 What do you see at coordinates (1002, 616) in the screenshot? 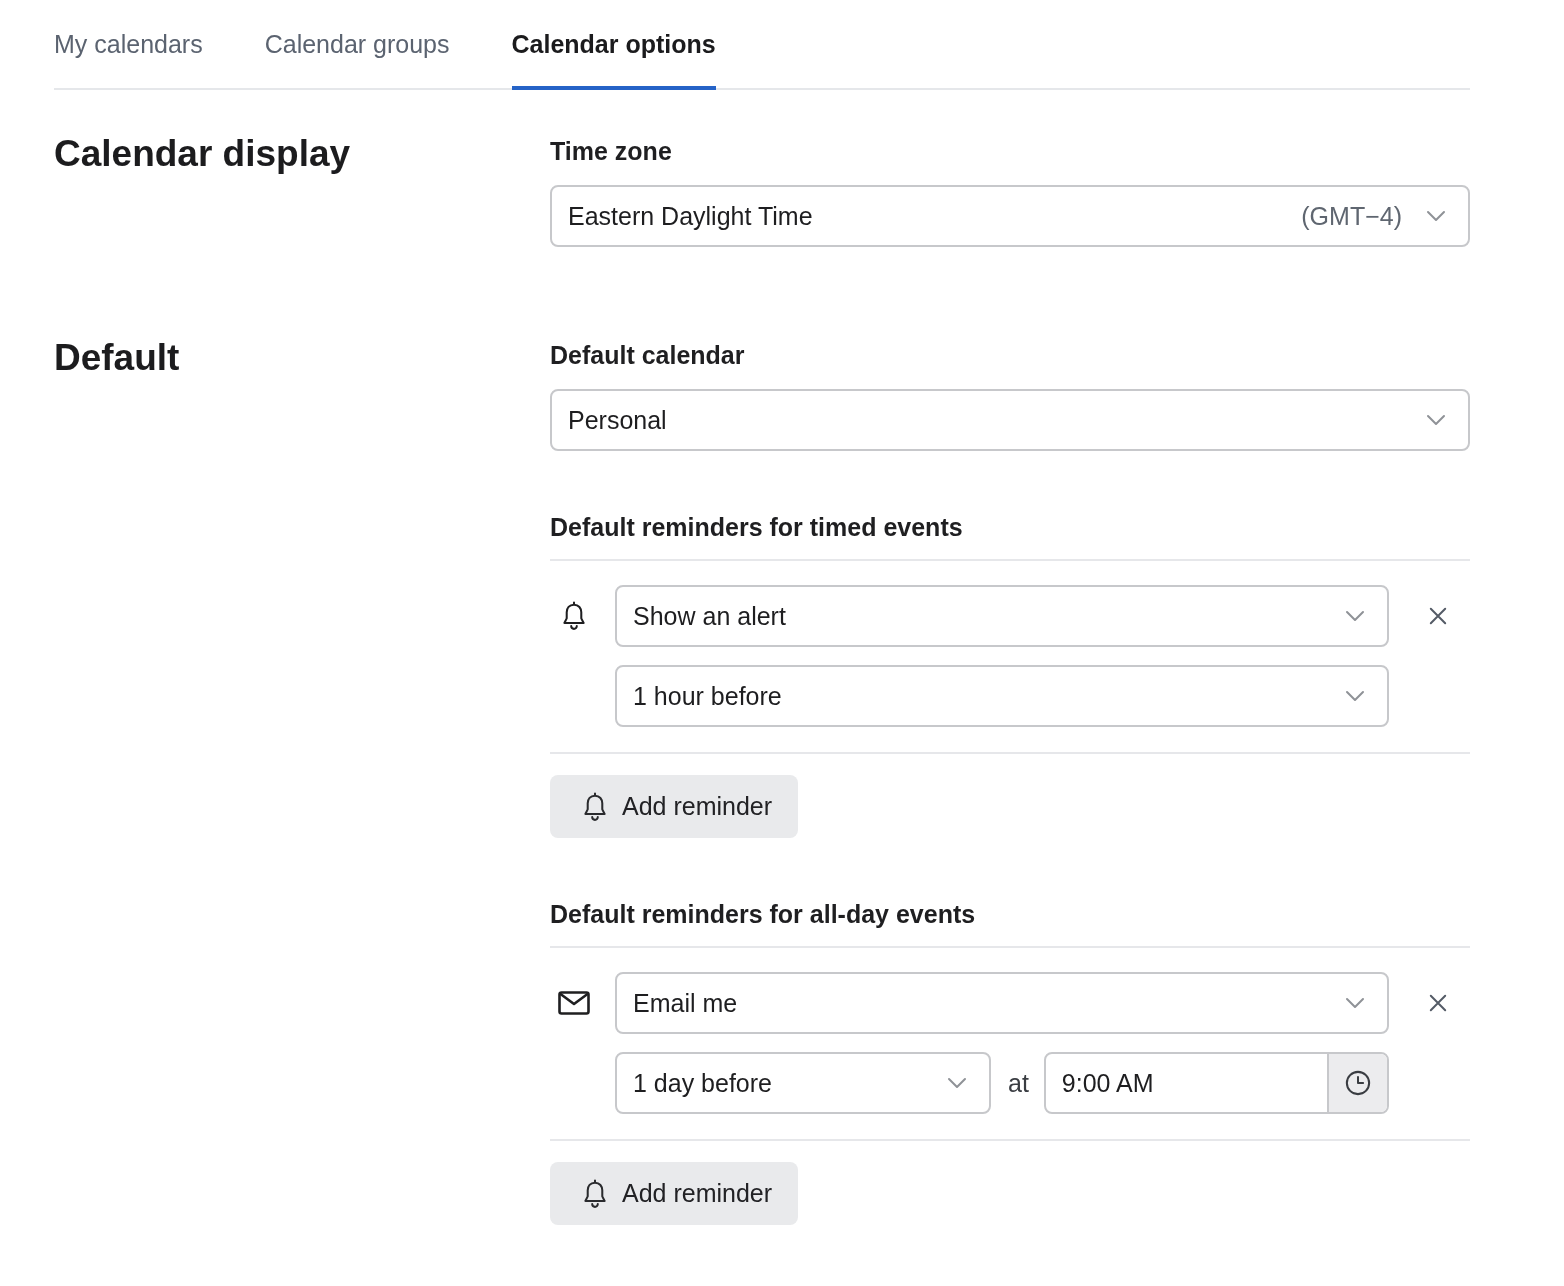
I see `reminder-method-select: Show an alert` at bounding box center [1002, 616].